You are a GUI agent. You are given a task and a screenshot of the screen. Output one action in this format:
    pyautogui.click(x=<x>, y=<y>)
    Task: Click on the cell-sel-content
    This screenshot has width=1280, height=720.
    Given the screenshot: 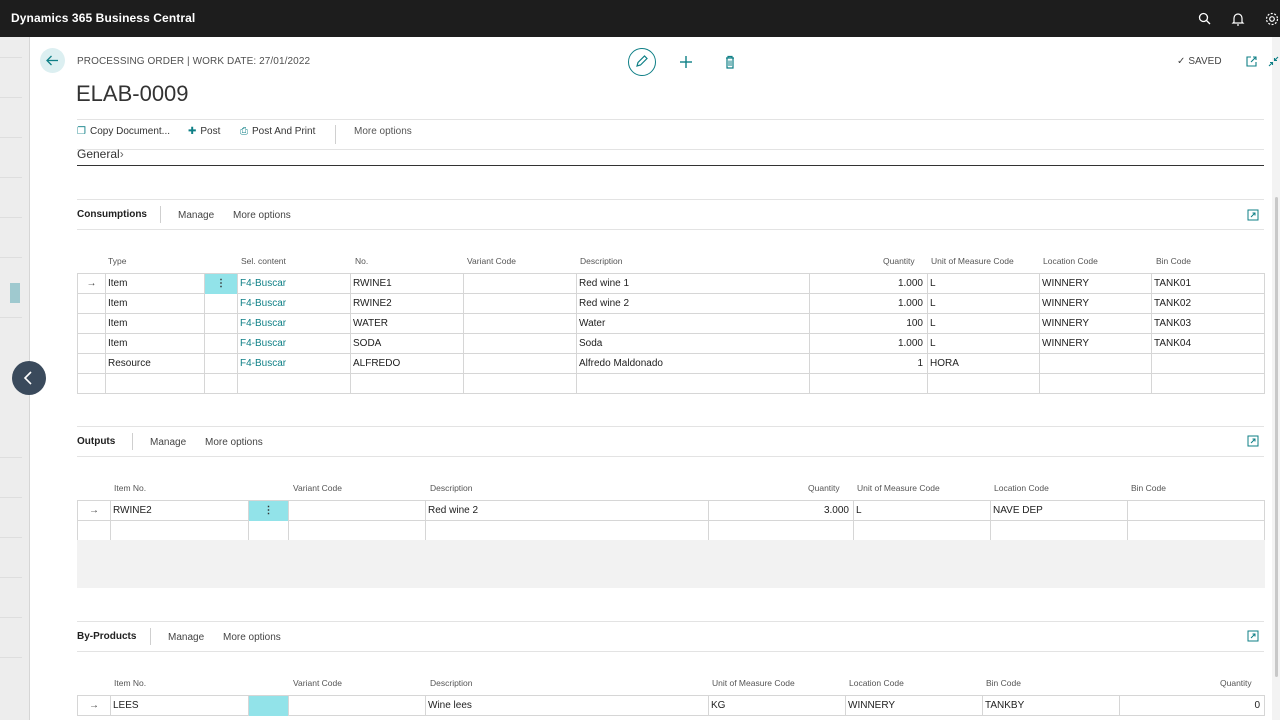 What is the action you would take?
    pyautogui.click(x=294, y=384)
    